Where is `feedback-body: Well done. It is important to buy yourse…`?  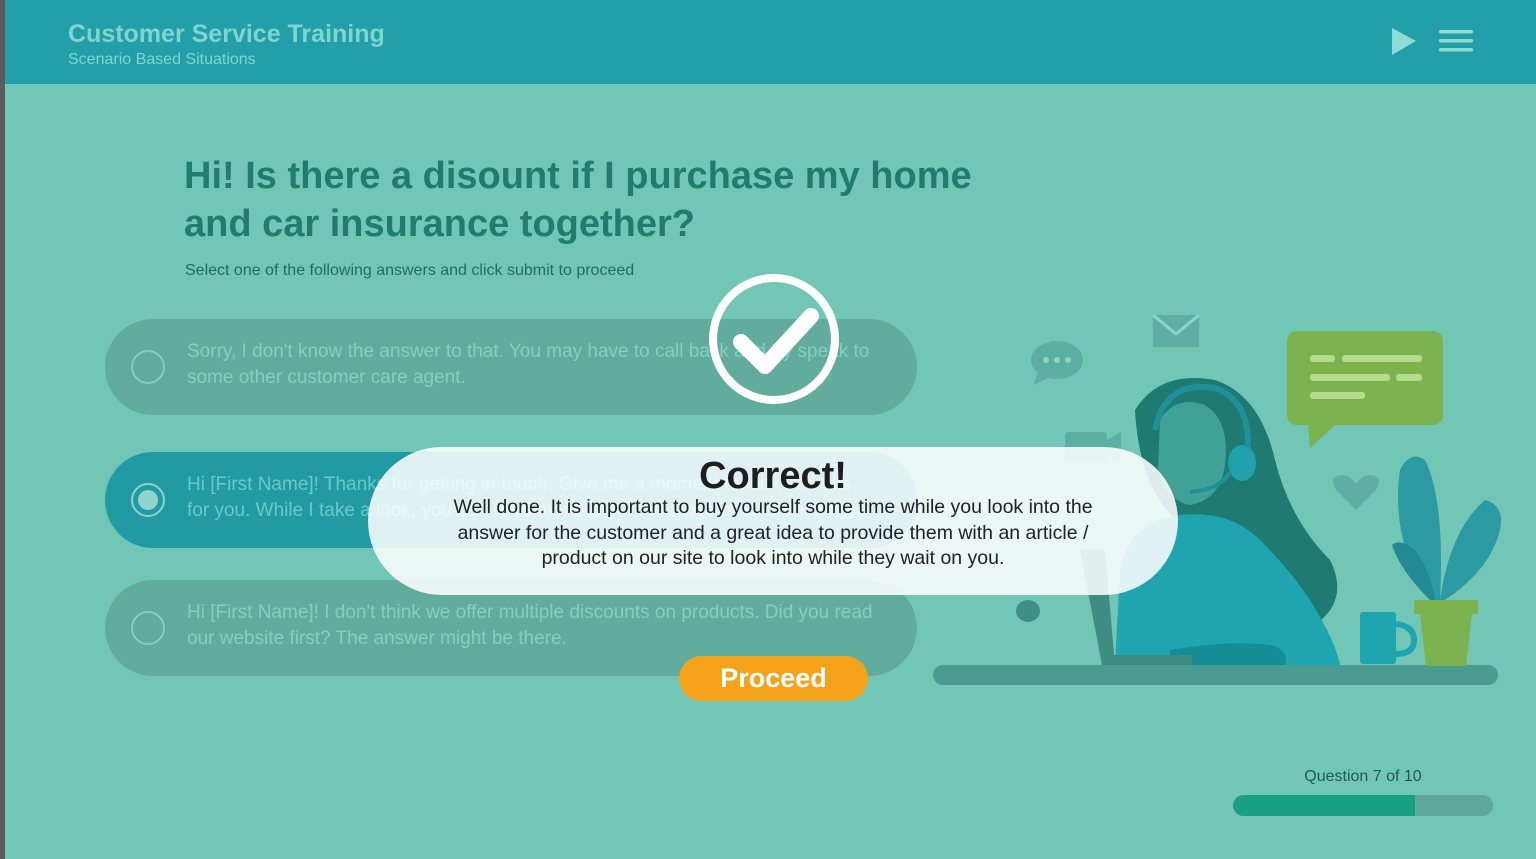
feedback-body: Well done. It is important to buy yourse… is located at coordinates (773, 532).